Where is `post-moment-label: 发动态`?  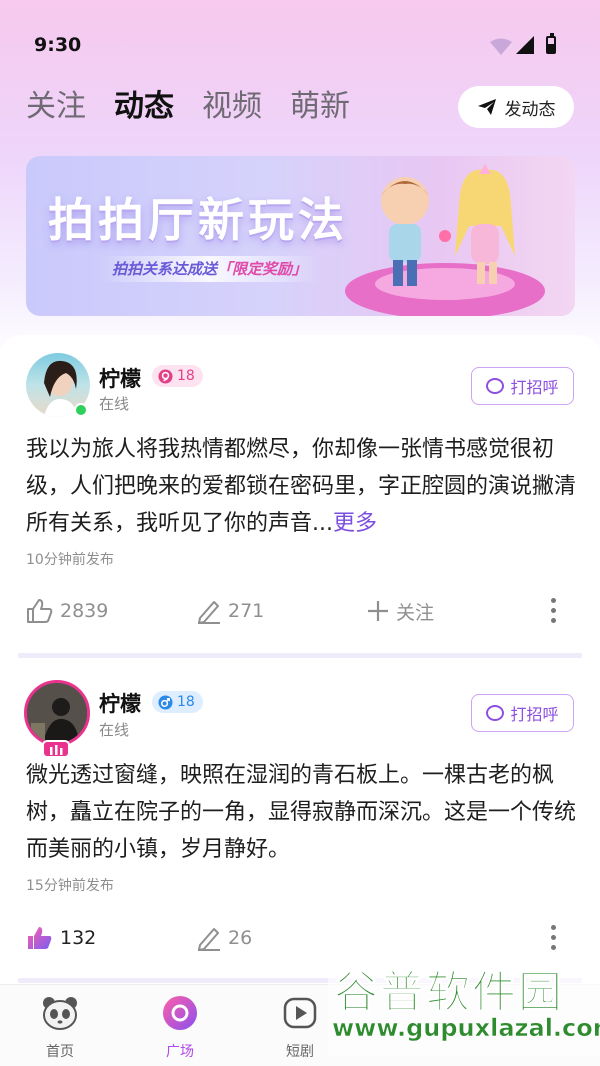 post-moment-label: 发动态 is located at coordinates (530, 109).